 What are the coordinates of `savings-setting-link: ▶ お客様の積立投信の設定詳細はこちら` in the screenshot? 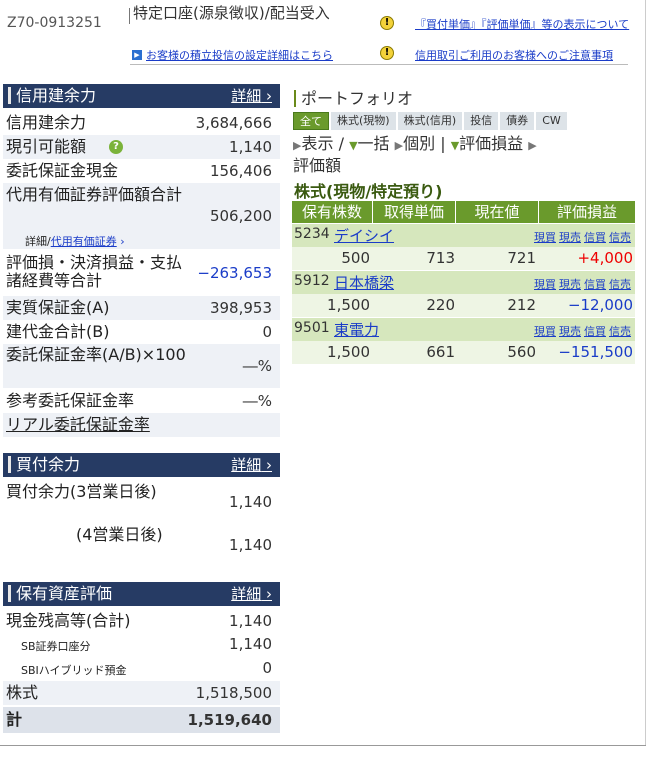 It's located at (232, 55).